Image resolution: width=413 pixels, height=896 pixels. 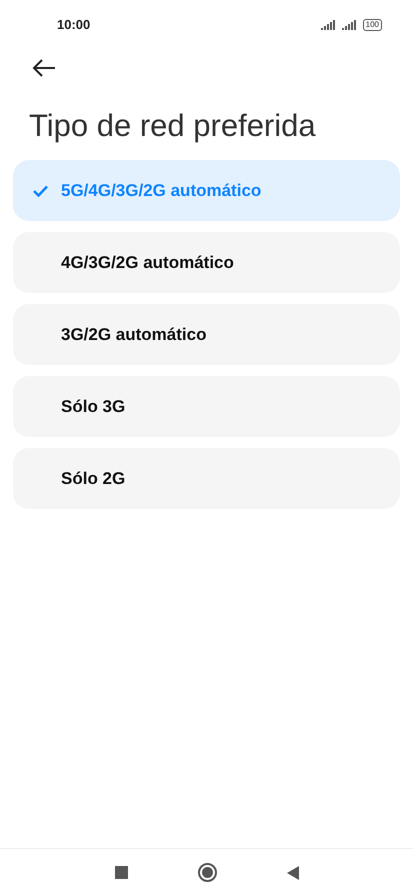 I want to click on check-icon, so click(x=40, y=190).